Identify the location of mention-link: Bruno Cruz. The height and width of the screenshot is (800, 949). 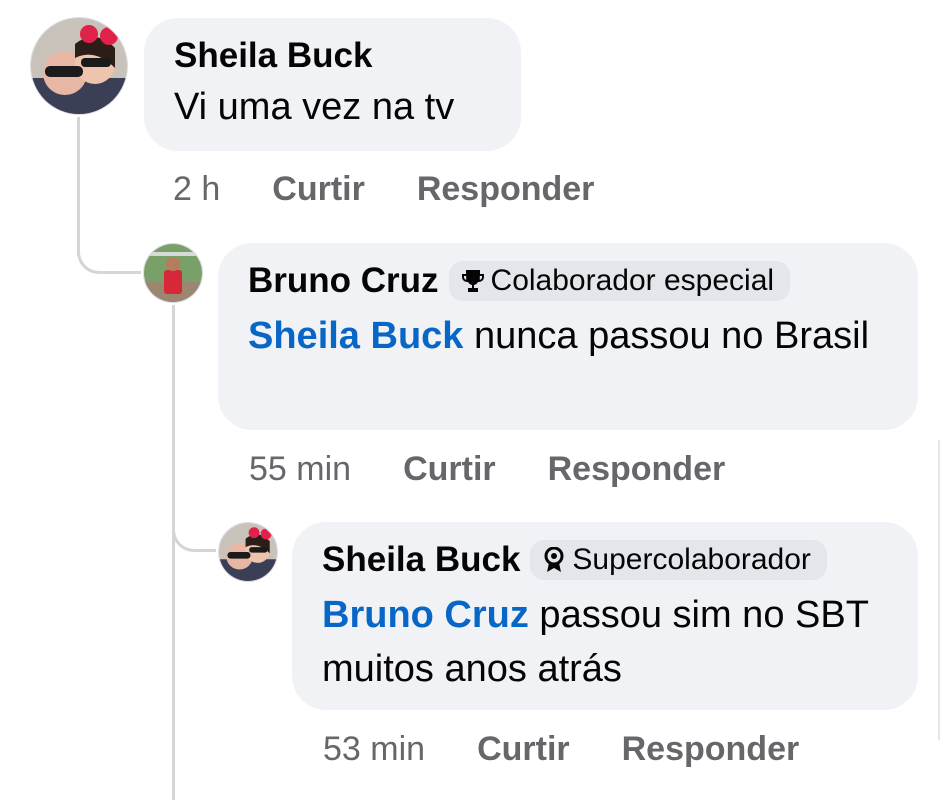
(425, 615).